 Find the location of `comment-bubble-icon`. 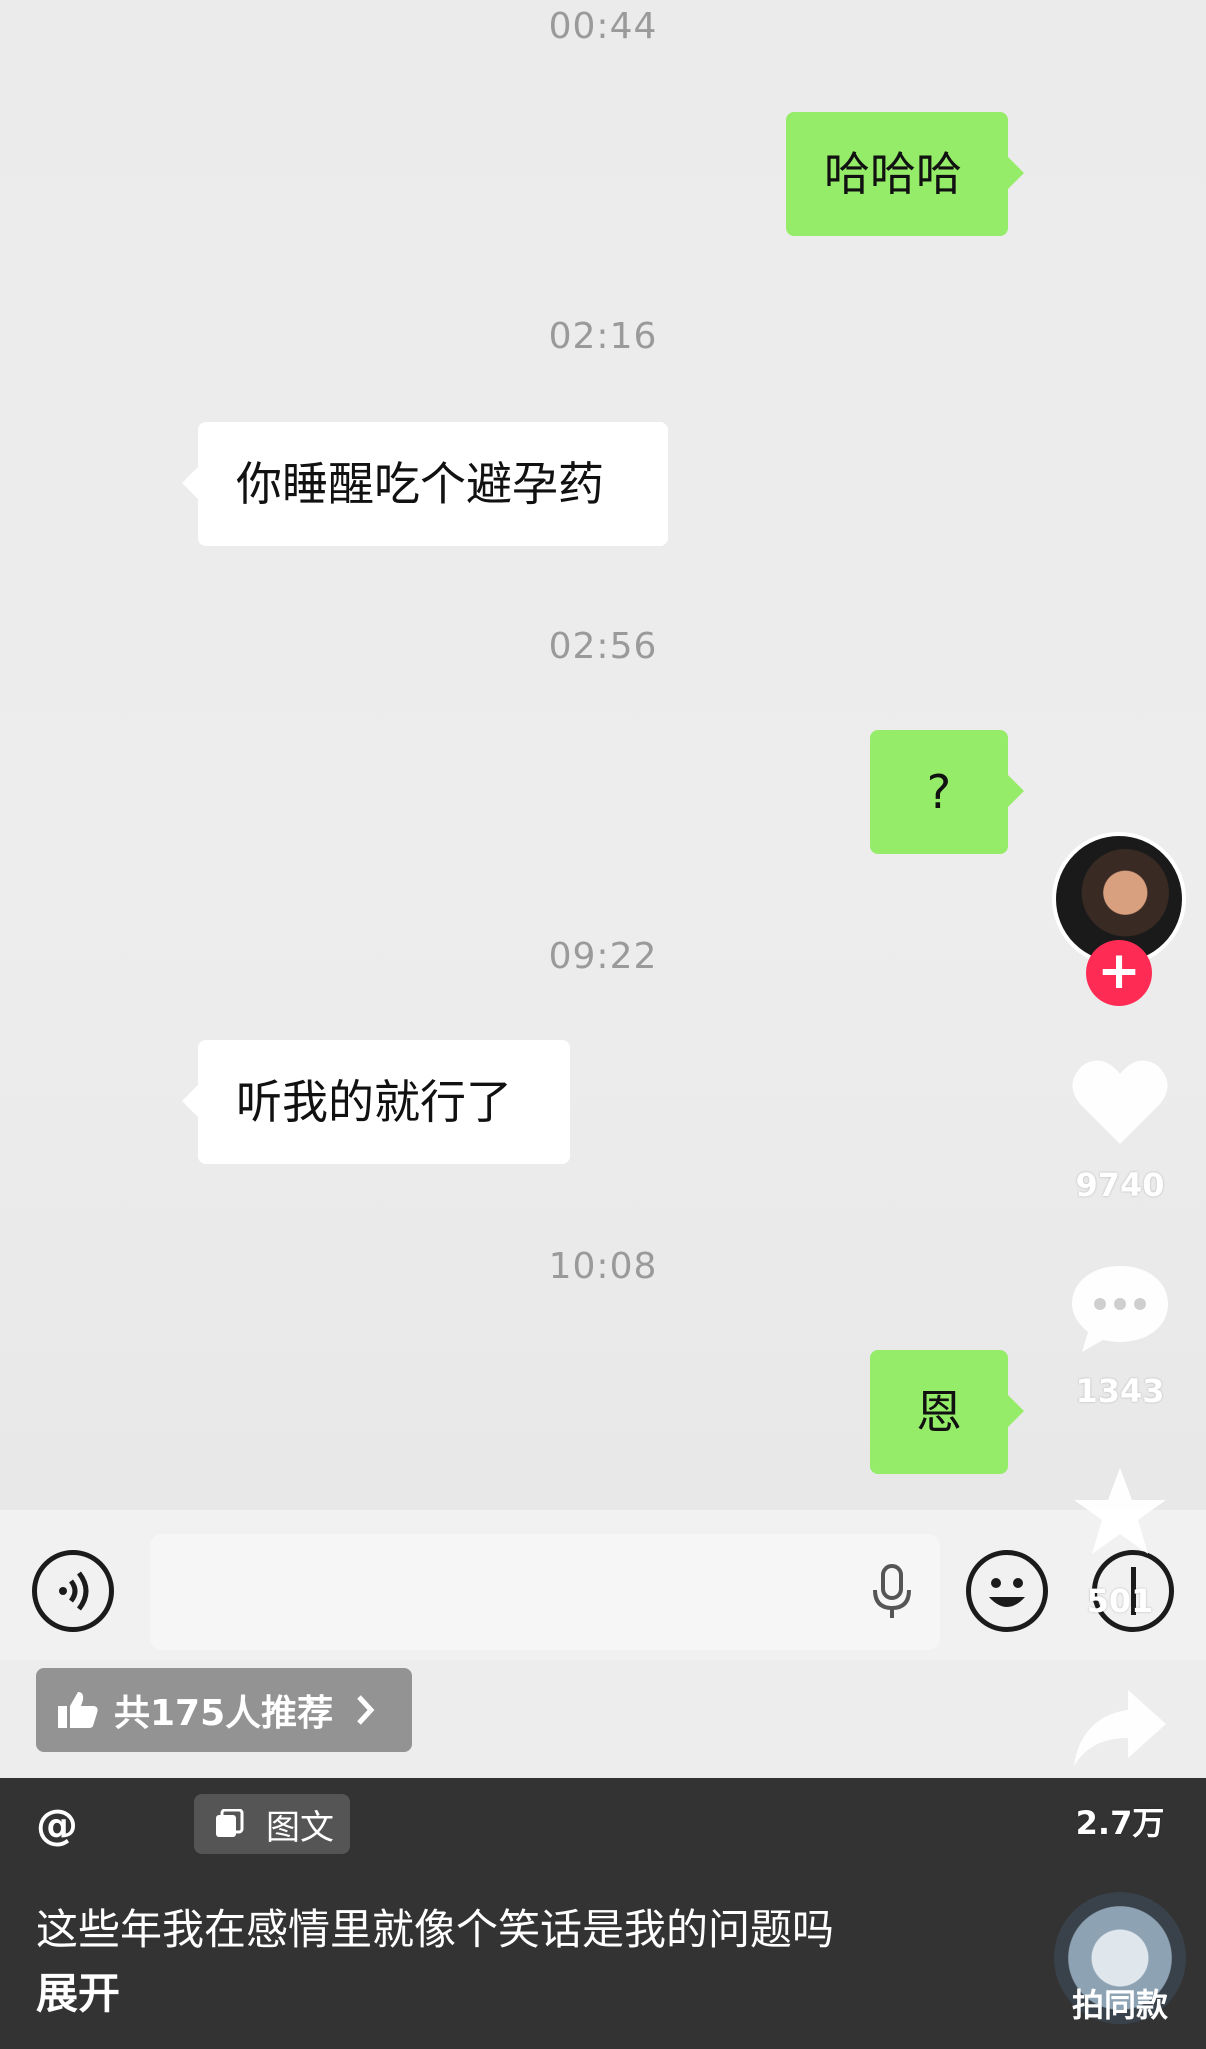

comment-bubble-icon is located at coordinates (1120, 1308).